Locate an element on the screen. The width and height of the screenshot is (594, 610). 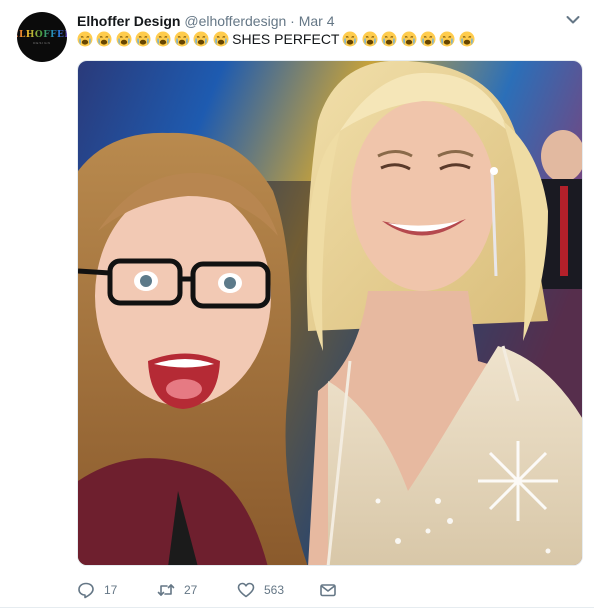
author-handle: @elhofferdesign is located at coordinates (235, 21).